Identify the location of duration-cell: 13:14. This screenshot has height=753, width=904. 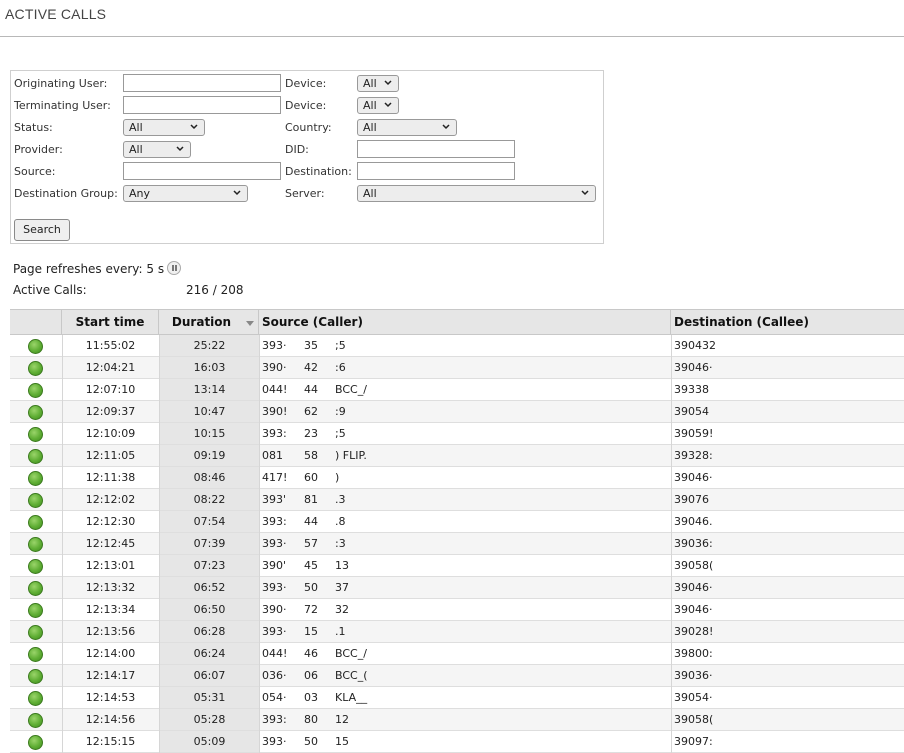
(209, 389).